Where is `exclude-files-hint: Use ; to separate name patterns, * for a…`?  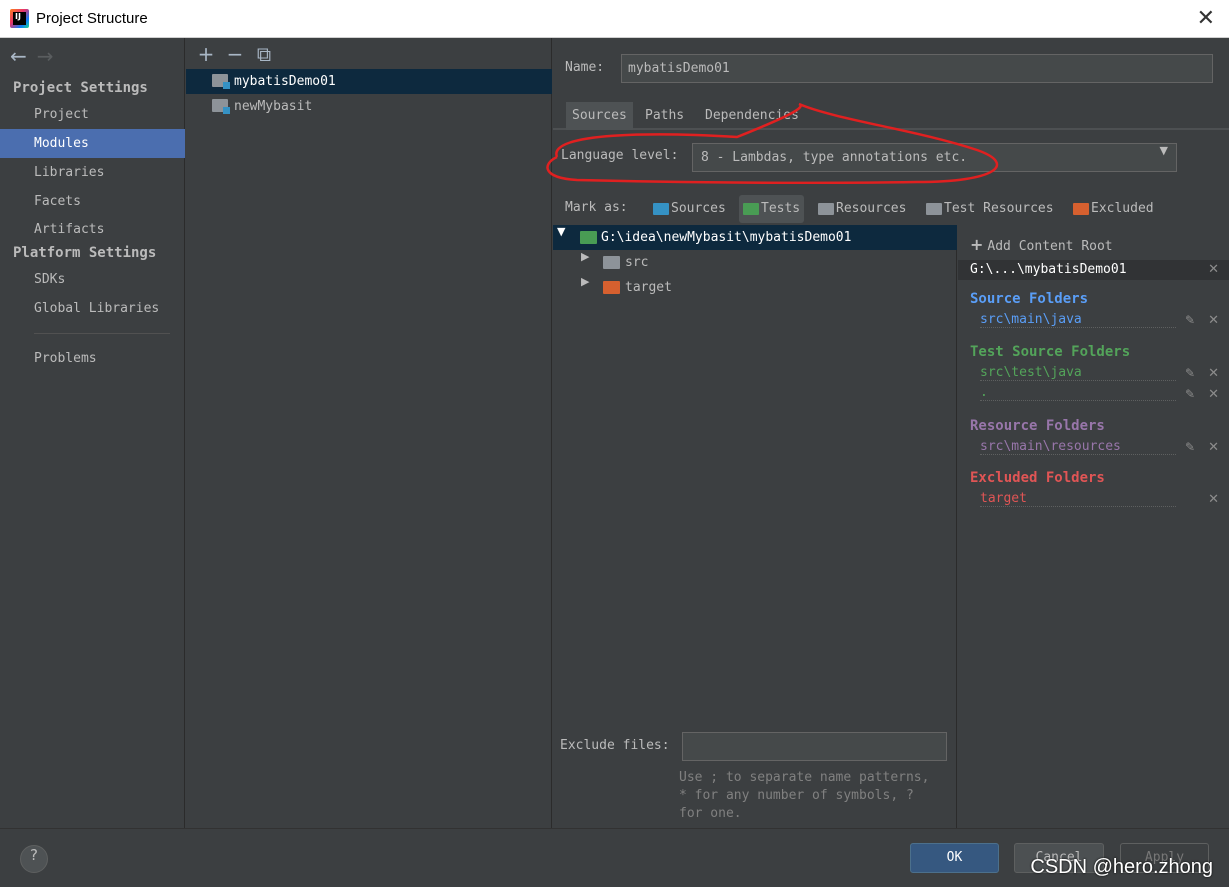
exclude-files-hint: Use ; to separate name patterns, * for a… is located at coordinates (804, 795).